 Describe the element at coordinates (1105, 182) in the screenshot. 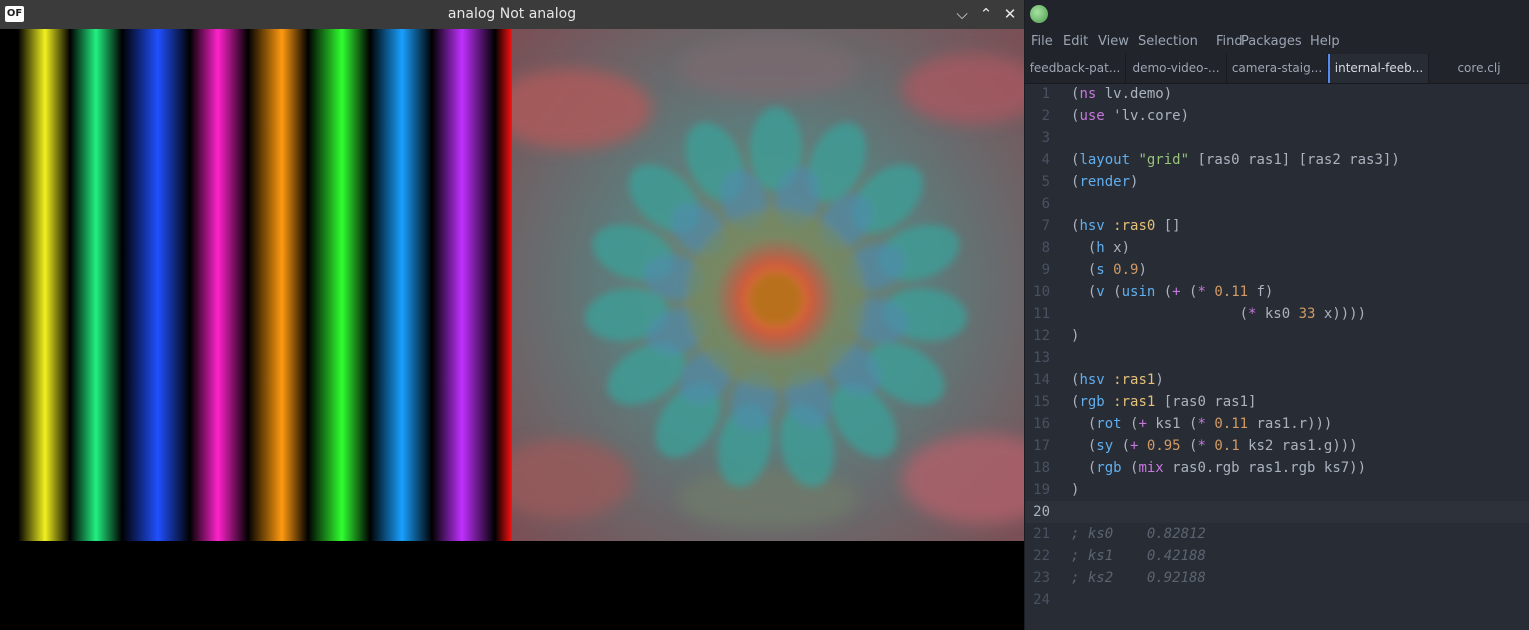

I see `line-source: (render)` at that location.